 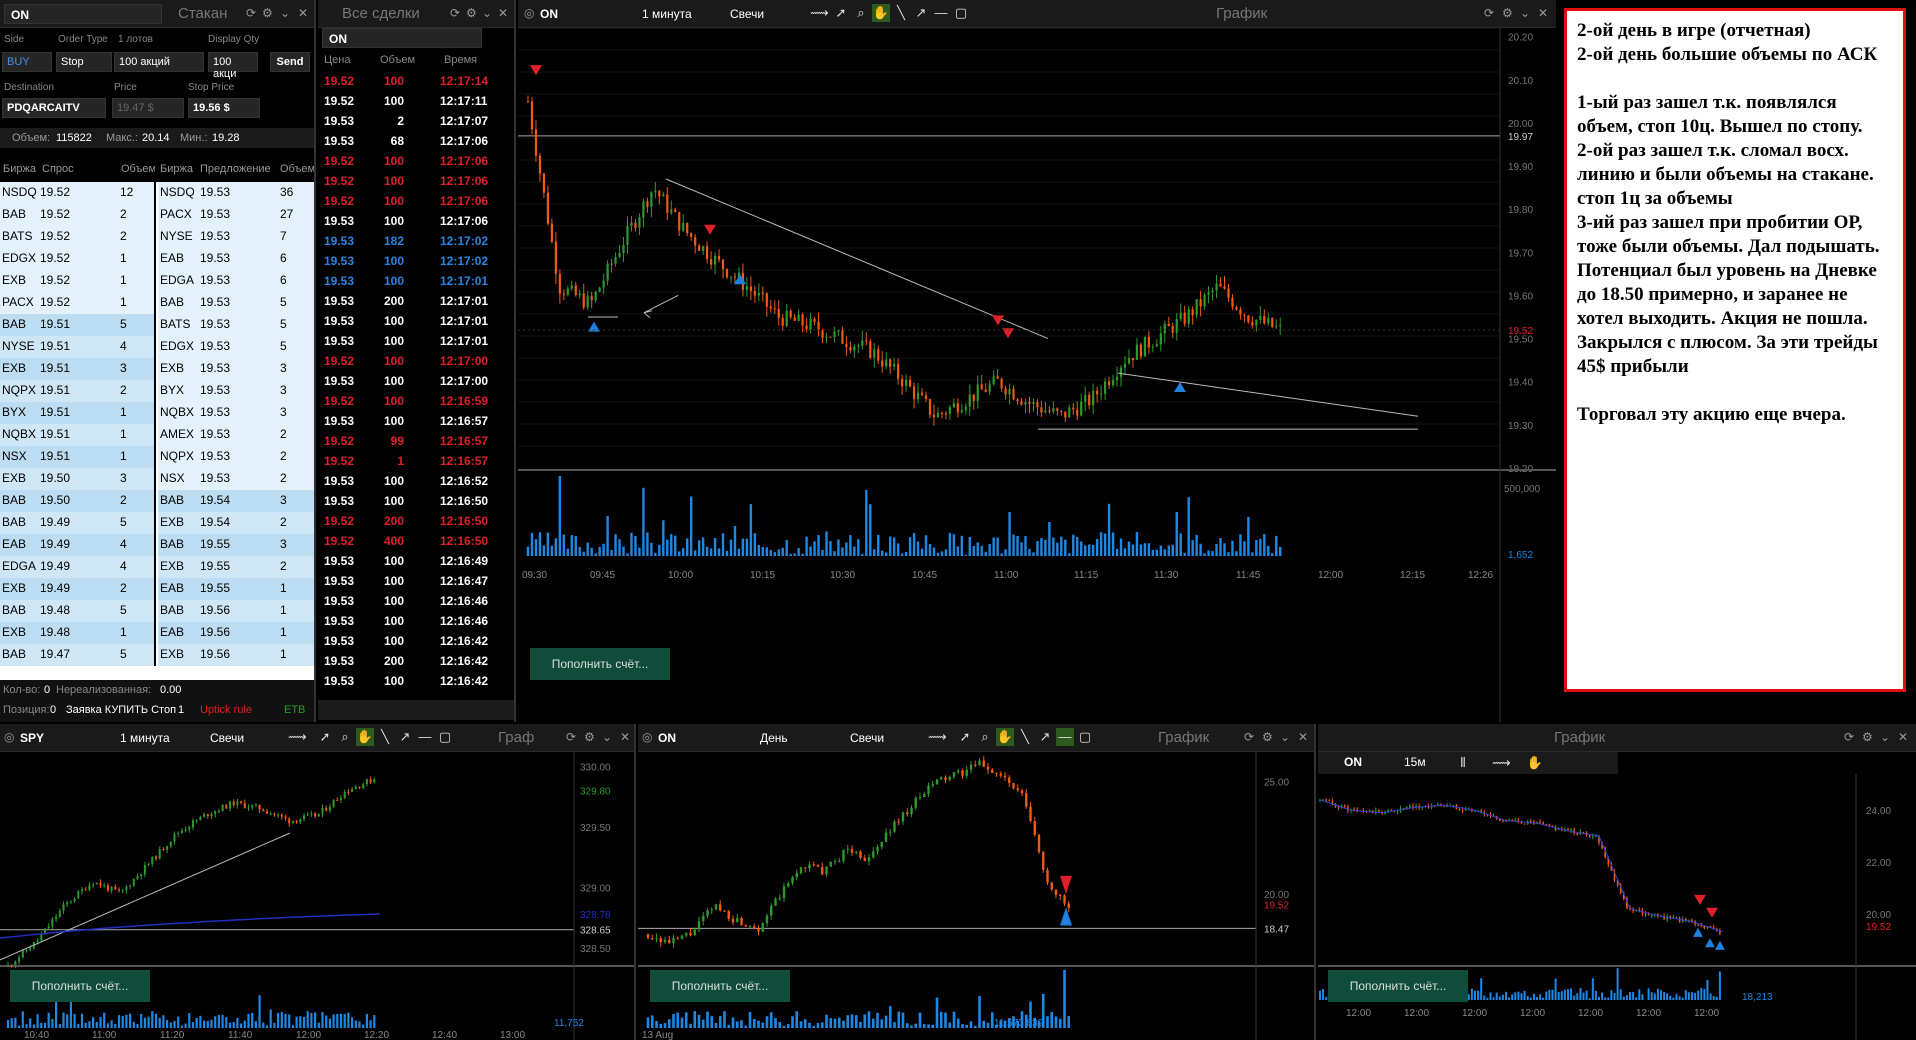 I want to click on order-type-select: Stop, so click(x=84, y=62).